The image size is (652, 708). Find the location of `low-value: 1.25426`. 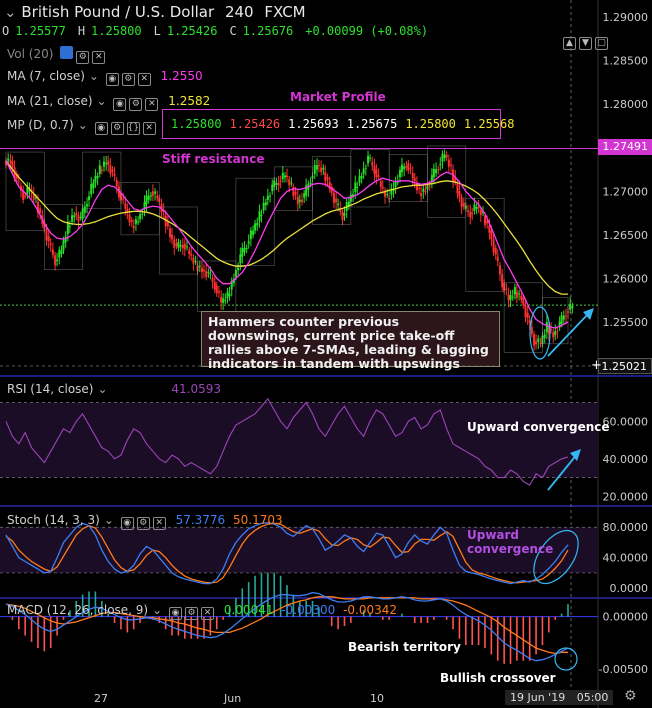

low-value: 1.25426 is located at coordinates (192, 31).